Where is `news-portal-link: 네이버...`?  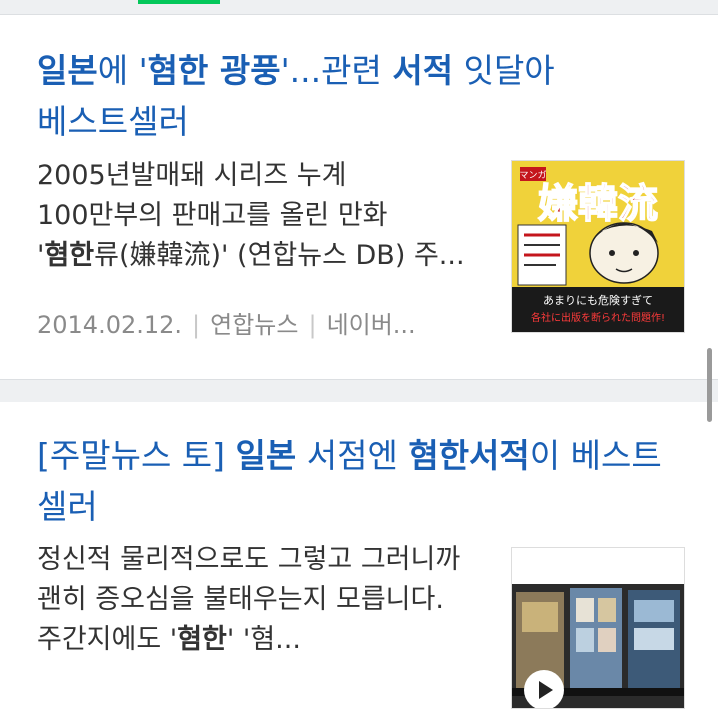
news-portal-link: 네이버... is located at coordinates (371, 325).